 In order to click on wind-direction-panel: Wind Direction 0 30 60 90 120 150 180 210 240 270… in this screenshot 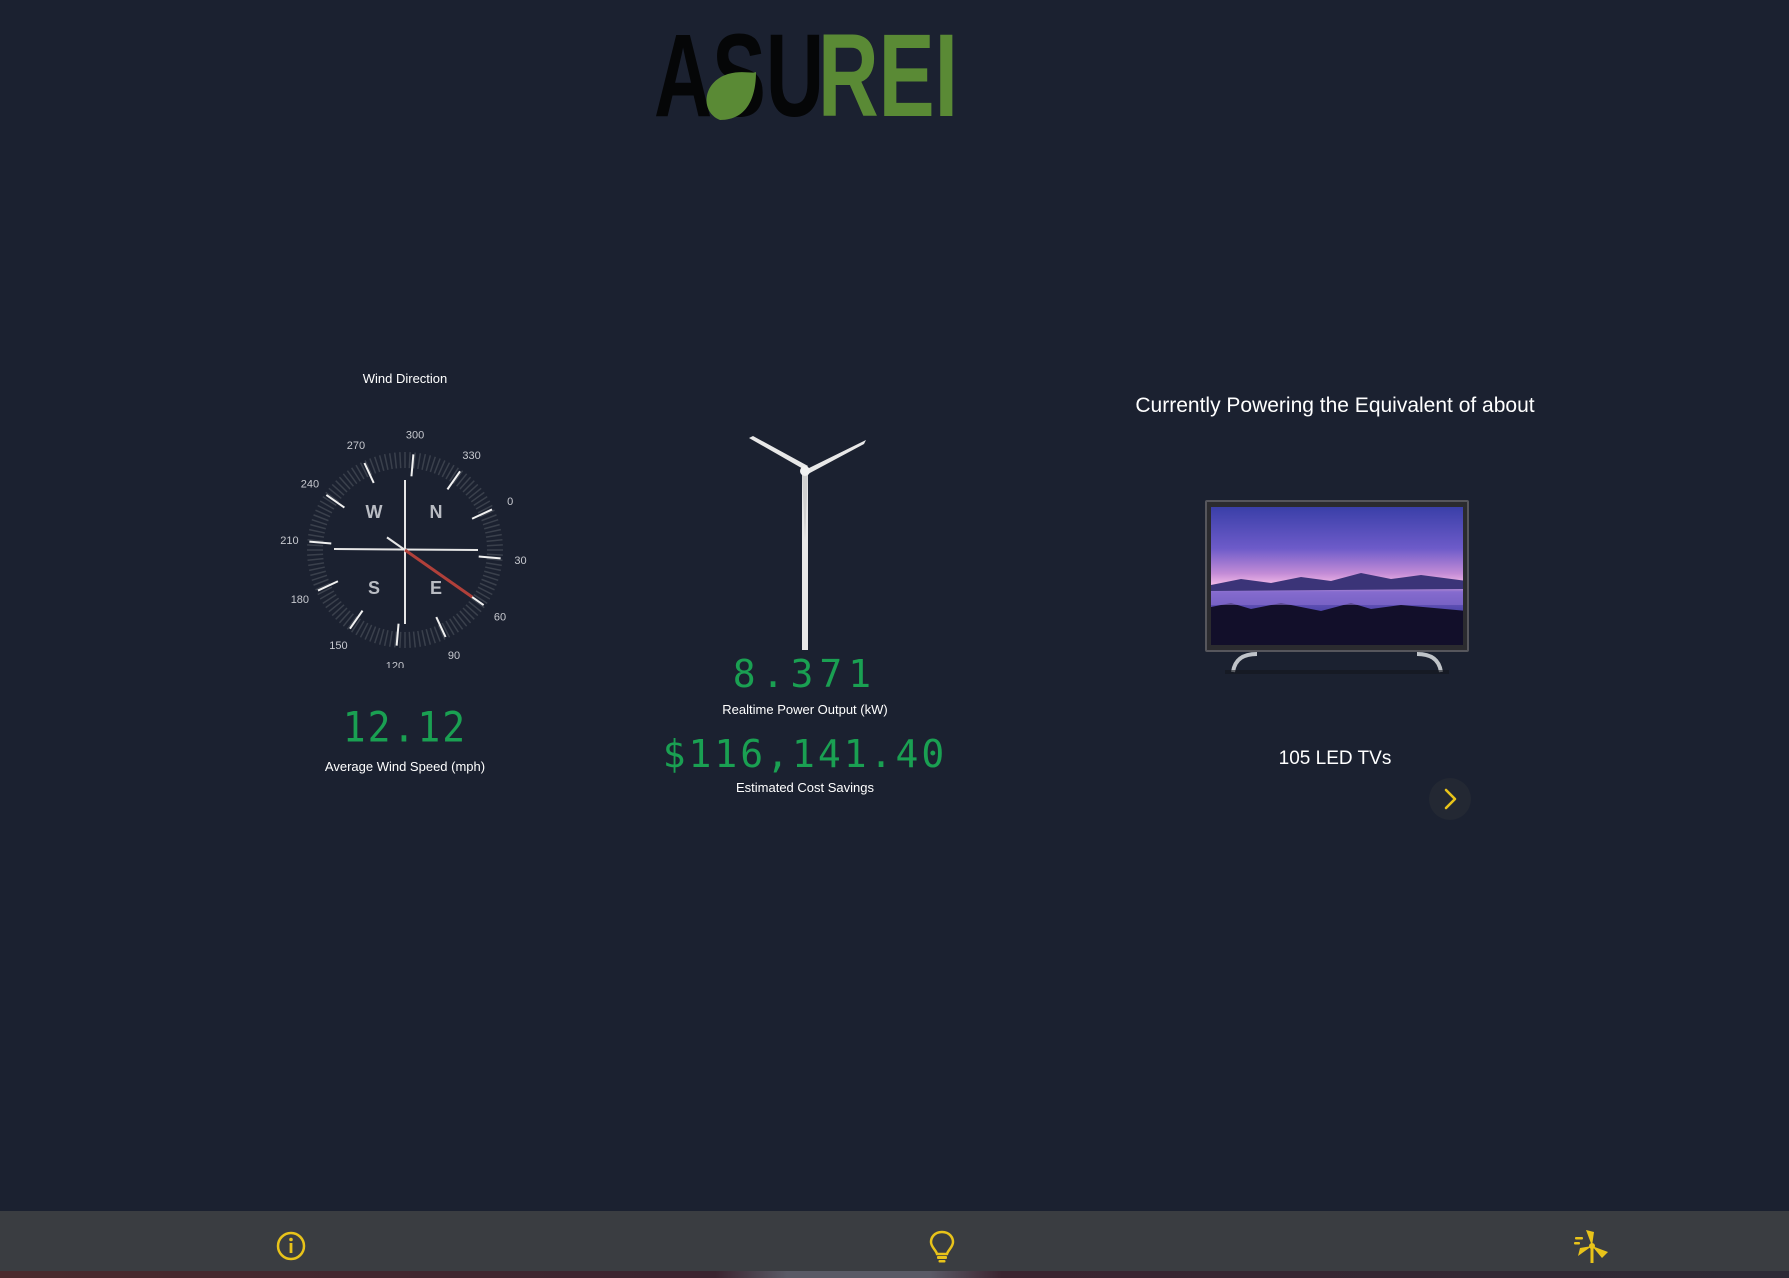, I will do `click(405, 570)`.